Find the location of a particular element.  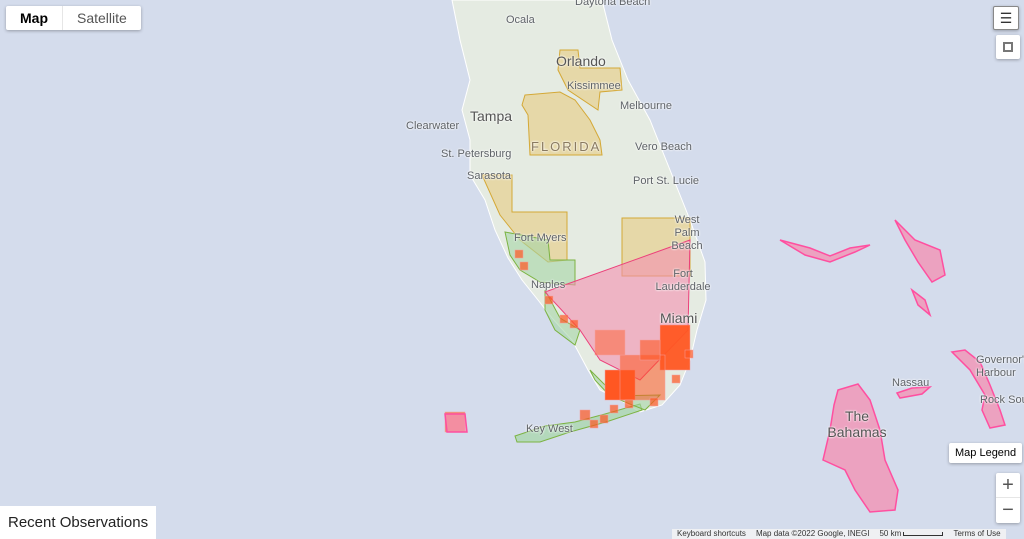

fullscreen-icon is located at coordinates (1008, 47).